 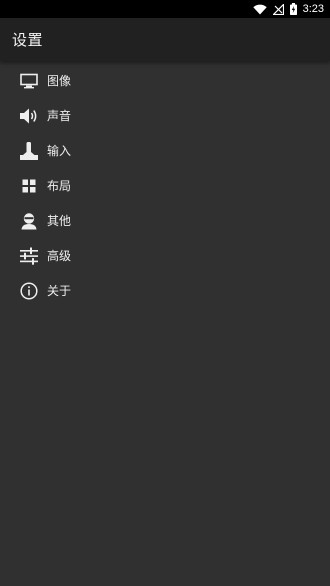 What do you see at coordinates (59, 186) in the screenshot?
I see `menu-item-label: 布局` at bounding box center [59, 186].